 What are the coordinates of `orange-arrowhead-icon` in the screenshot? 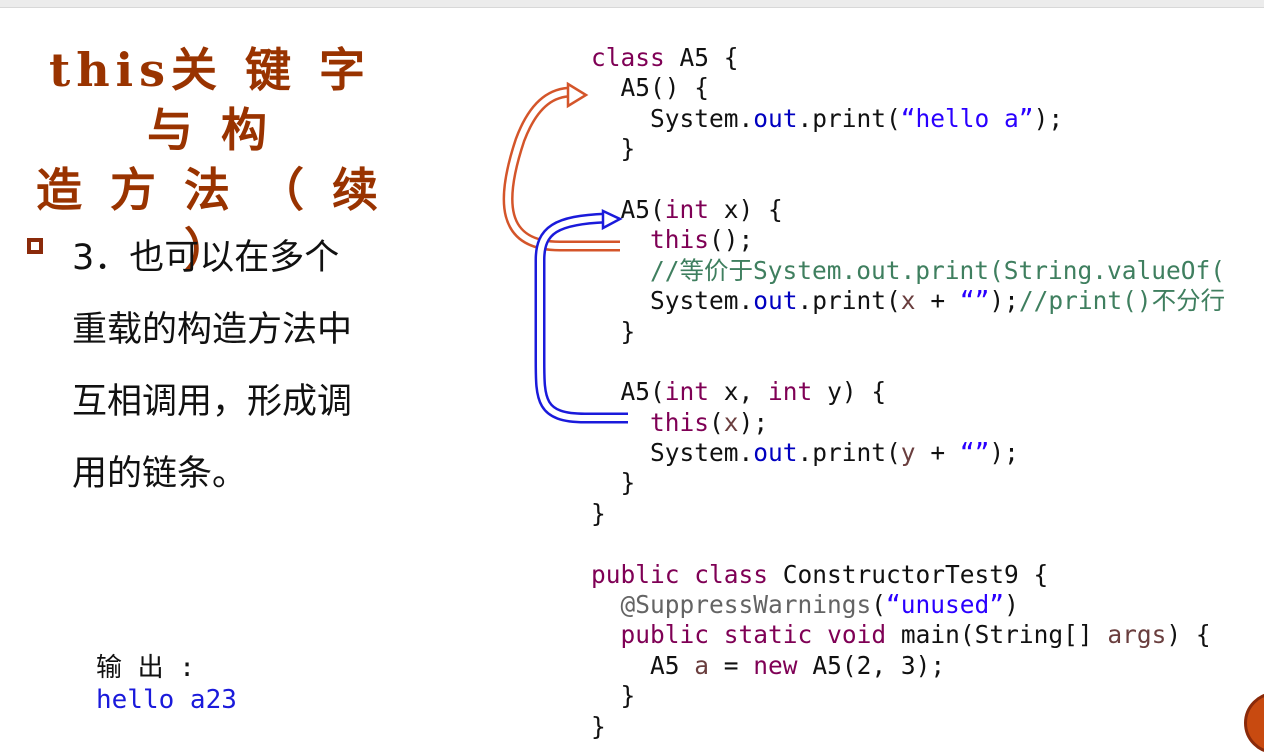 It's located at (577, 95).